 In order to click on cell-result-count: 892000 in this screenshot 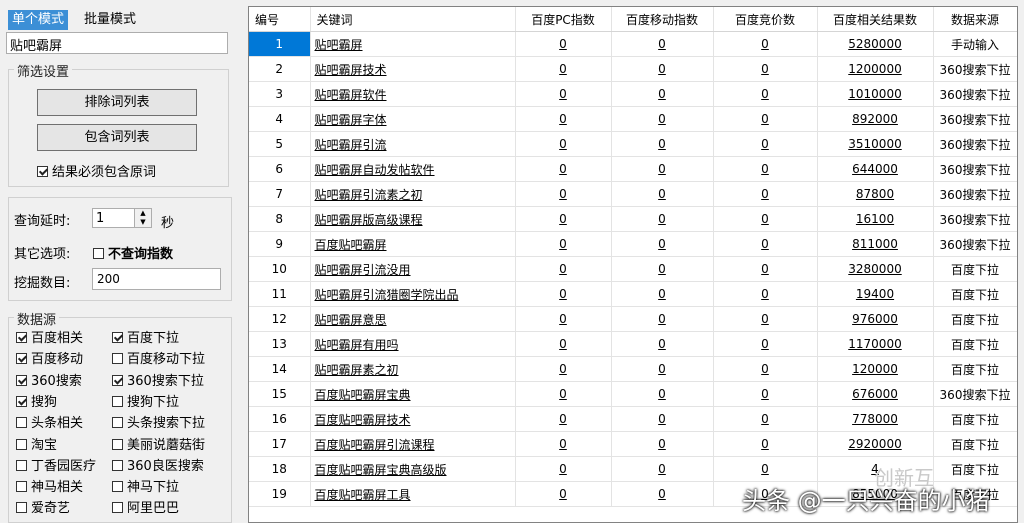, I will do `click(875, 119)`.